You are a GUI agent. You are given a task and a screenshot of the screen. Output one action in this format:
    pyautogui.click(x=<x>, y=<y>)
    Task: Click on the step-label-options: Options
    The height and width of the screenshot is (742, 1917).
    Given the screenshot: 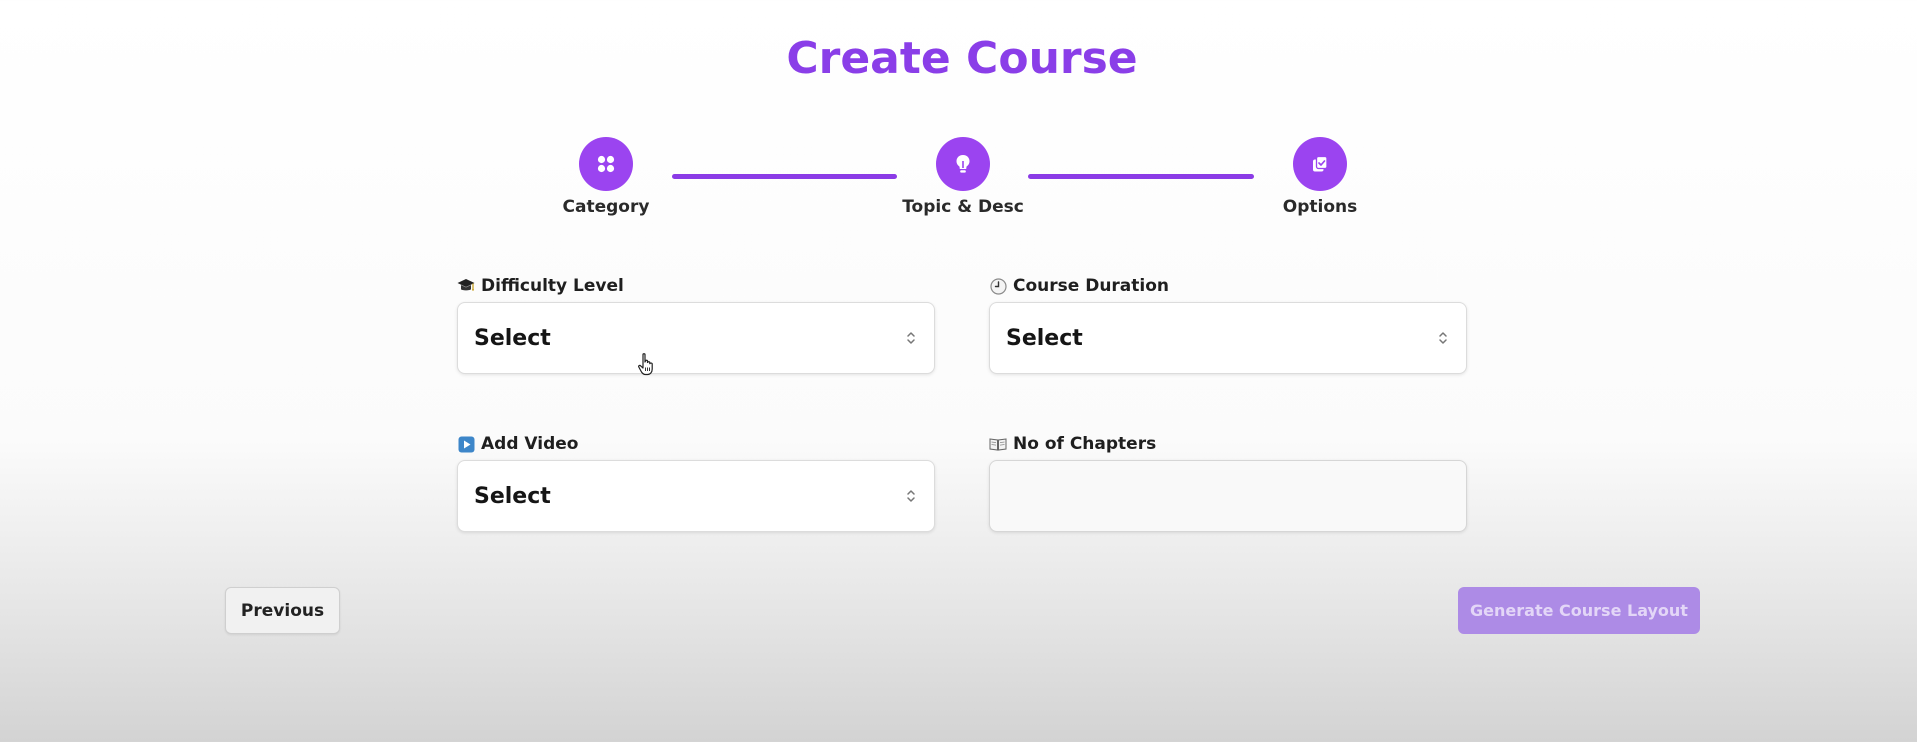 What is the action you would take?
    pyautogui.click(x=1320, y=207)
    